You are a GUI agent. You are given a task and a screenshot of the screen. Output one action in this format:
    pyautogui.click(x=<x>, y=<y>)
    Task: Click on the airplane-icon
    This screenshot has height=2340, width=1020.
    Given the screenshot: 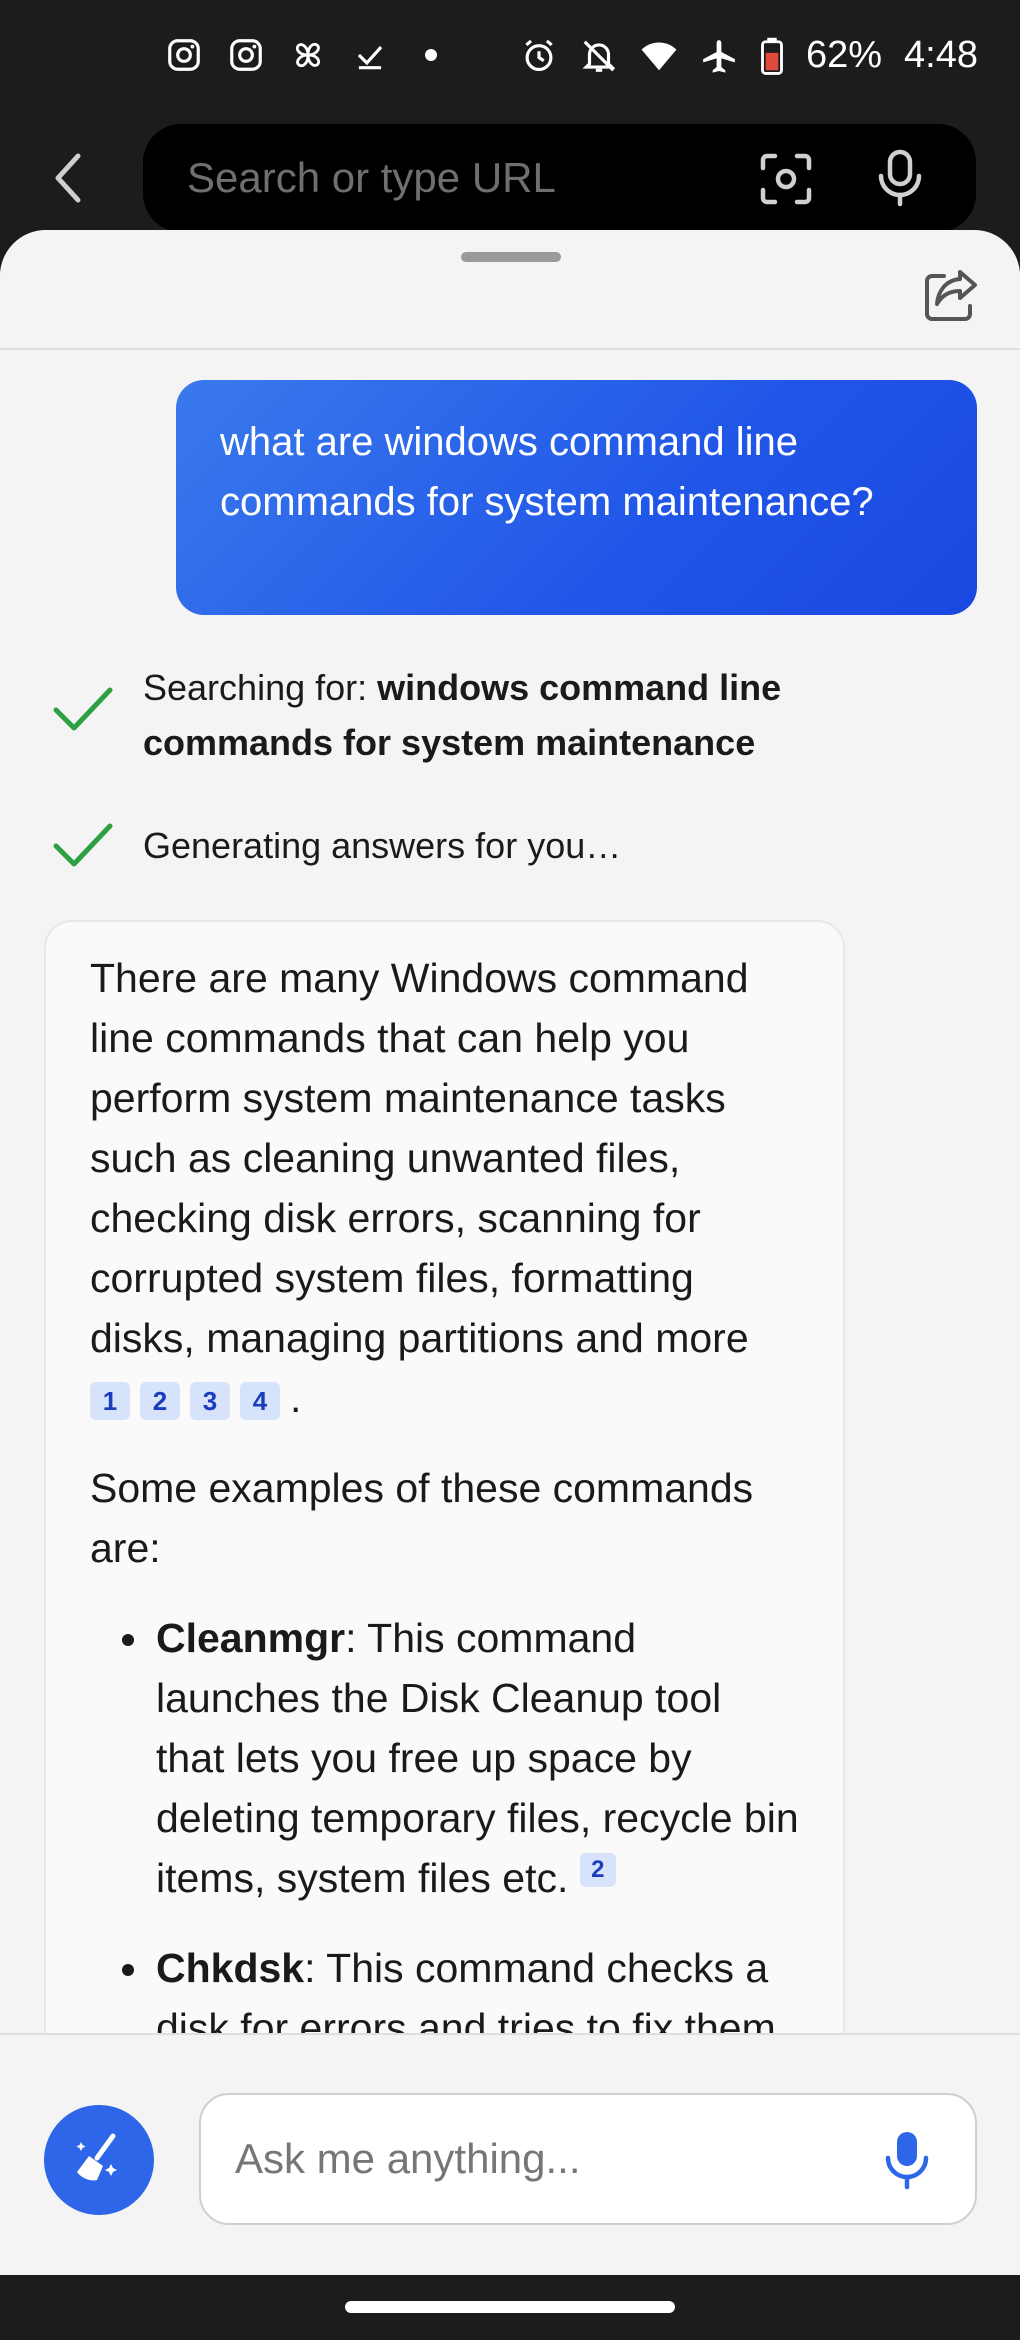 What is the action you would take?
    pyautogui.click(x=719, y=56)
    